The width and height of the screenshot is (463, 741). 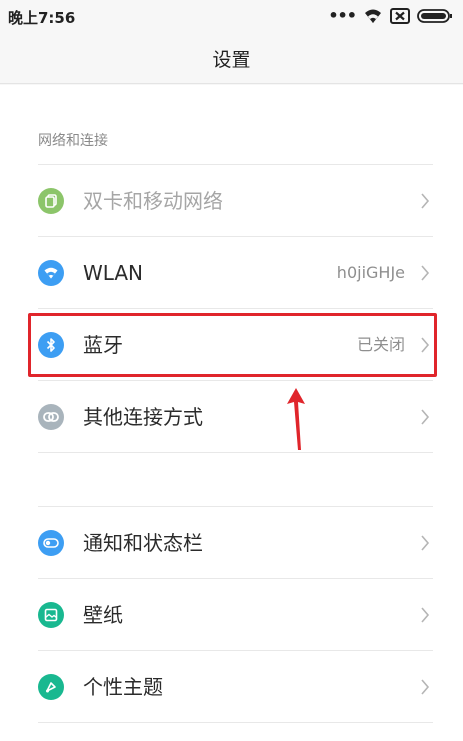 I want to click on settings-item-wallpaper: 壁纸, so click(x=231, y=615).